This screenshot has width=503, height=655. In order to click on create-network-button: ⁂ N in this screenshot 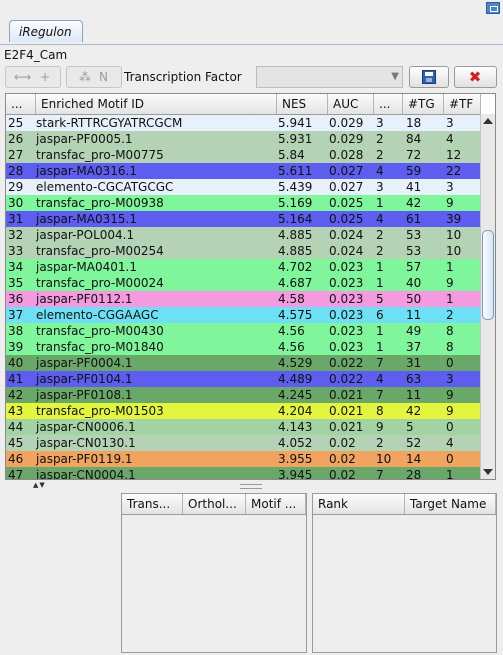, I will do `click(94, 77)`.